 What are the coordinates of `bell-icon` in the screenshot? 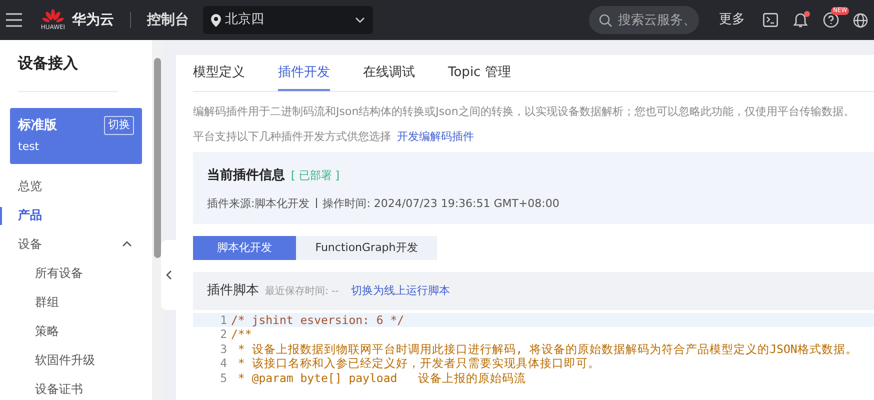 It's located at (800, 20).